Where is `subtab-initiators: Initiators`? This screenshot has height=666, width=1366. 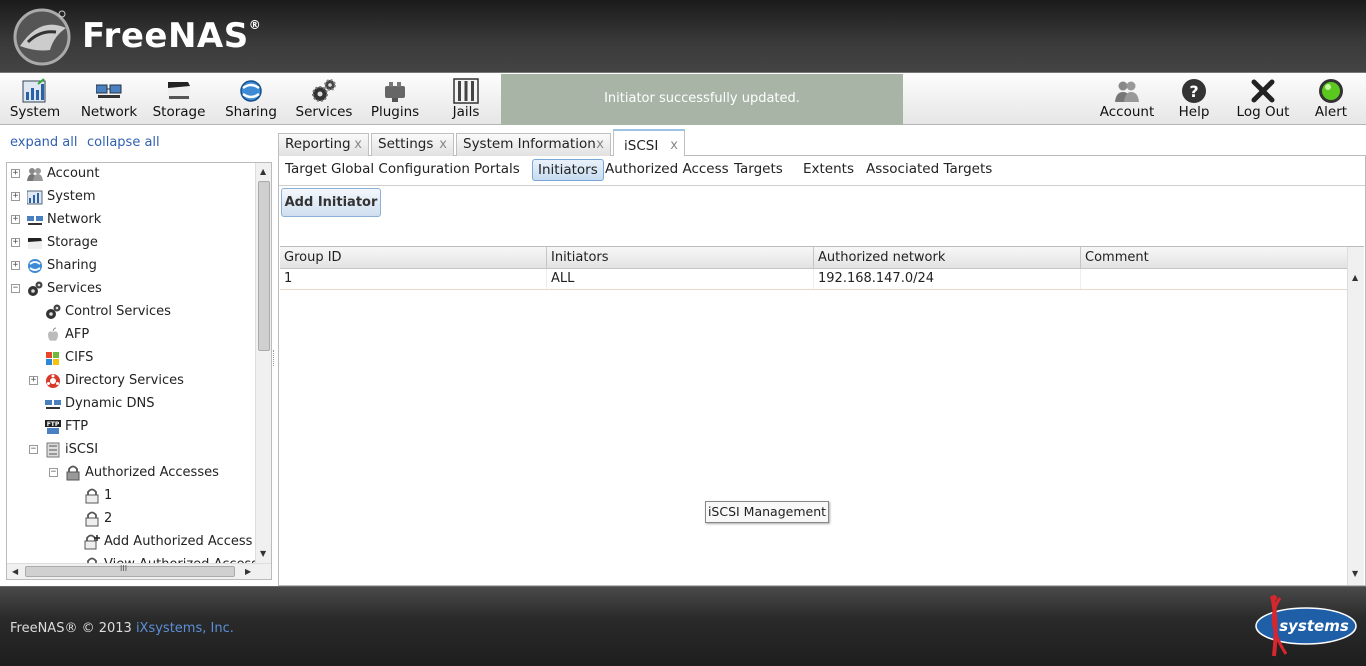 subtab-initiators: Initiators is located at coordinates (568, 170).